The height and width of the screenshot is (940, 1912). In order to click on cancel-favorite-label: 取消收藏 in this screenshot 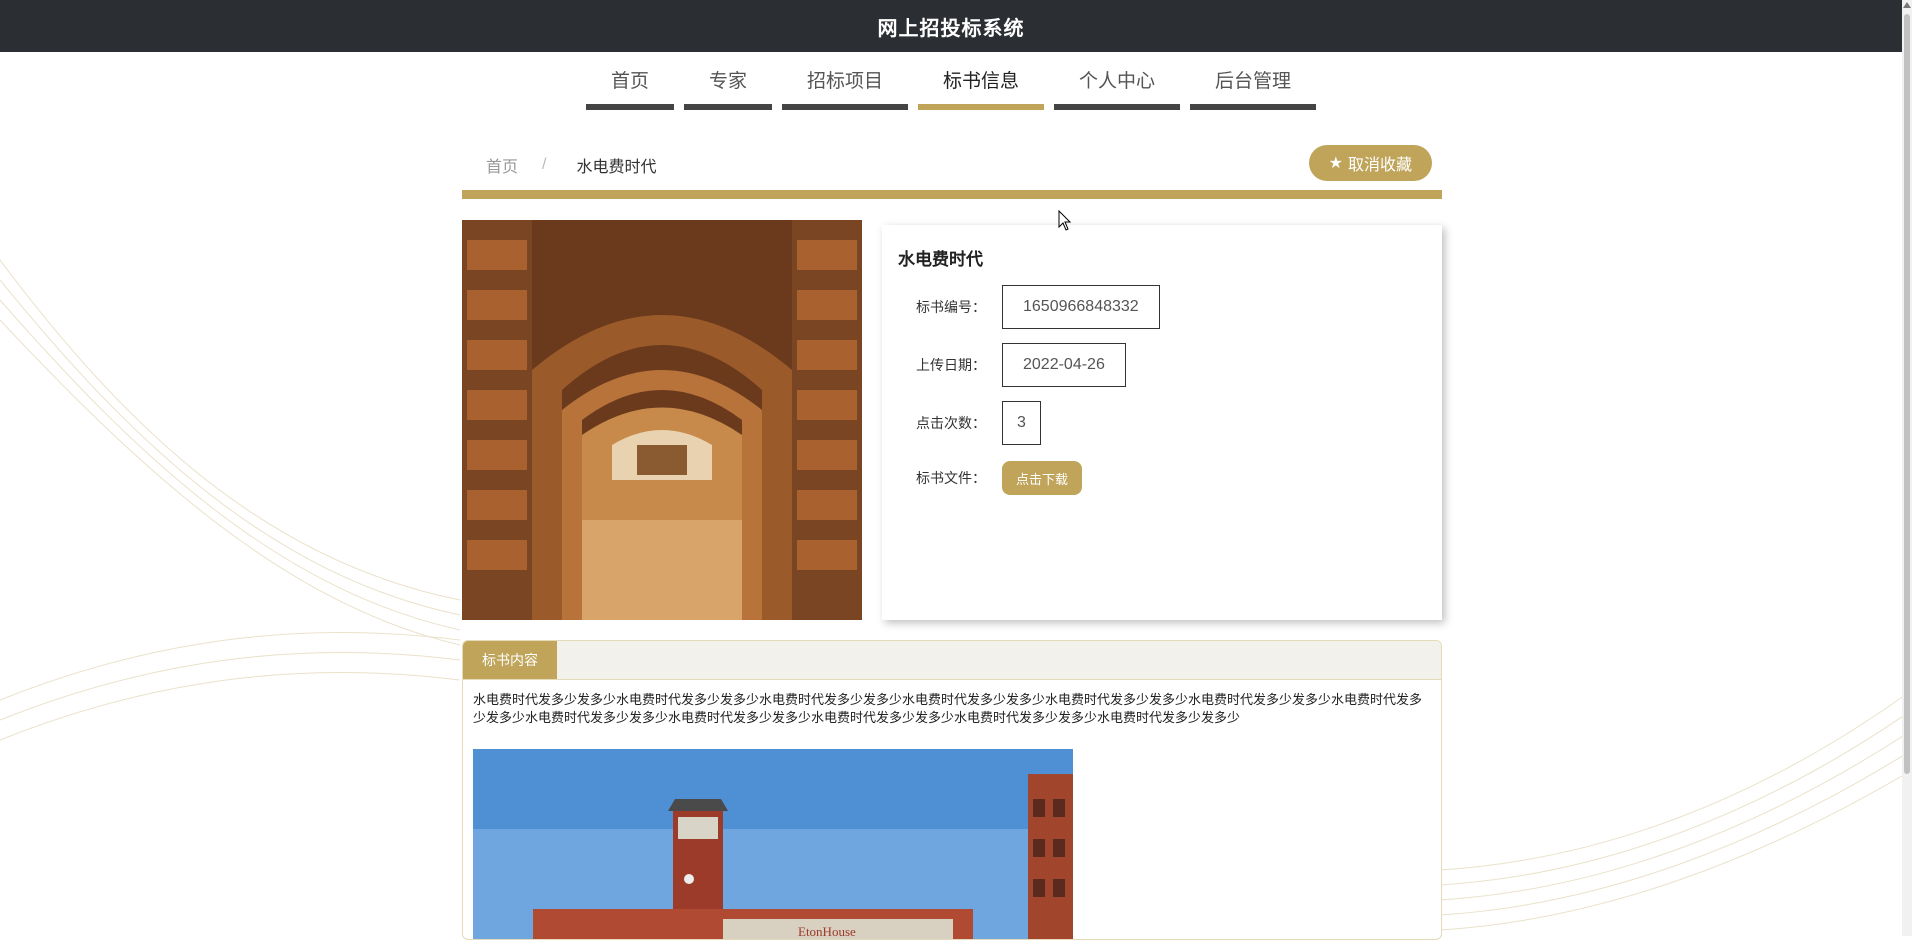, I will do `click(1379, 165)`.